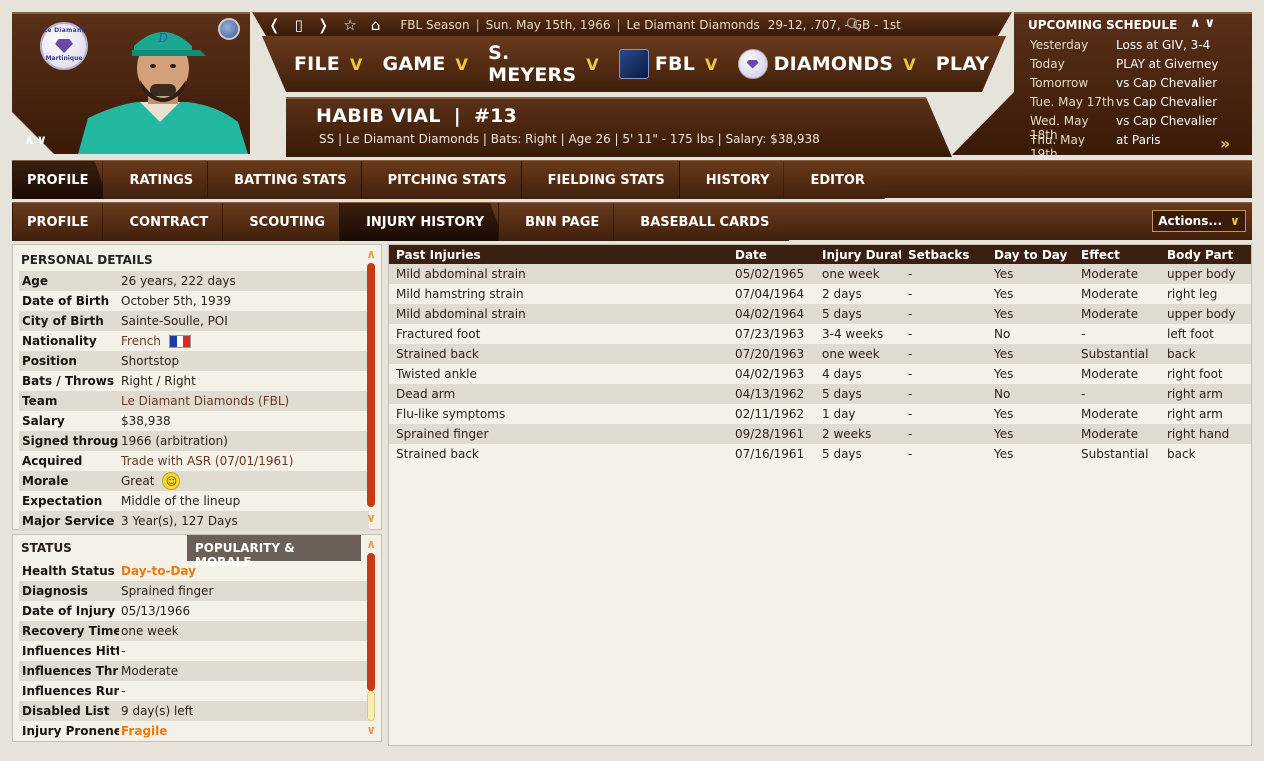 This screenshot has height=761, width=1264. Describe the element at coordinates (194, 691) in the screenshot. I see `status-row-running: Influences Running-` at that location.